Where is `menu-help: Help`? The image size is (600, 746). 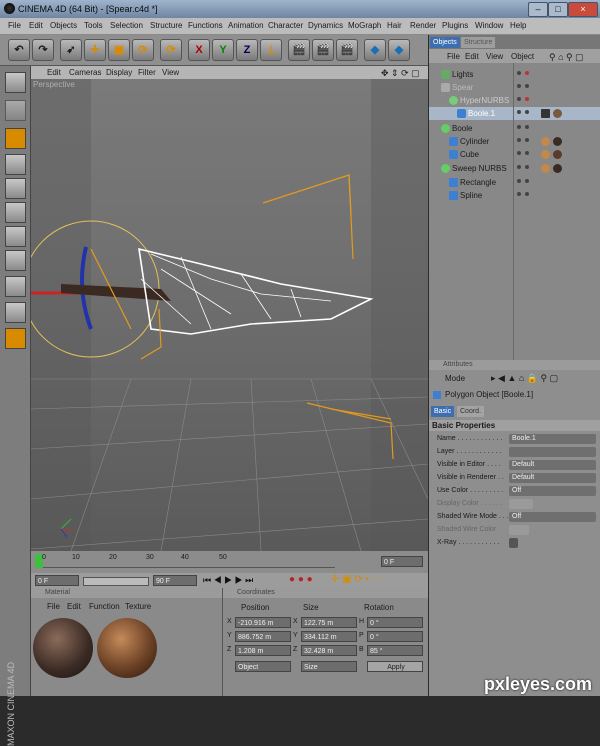 menu-help: Help is located at coordinates (518, 25).